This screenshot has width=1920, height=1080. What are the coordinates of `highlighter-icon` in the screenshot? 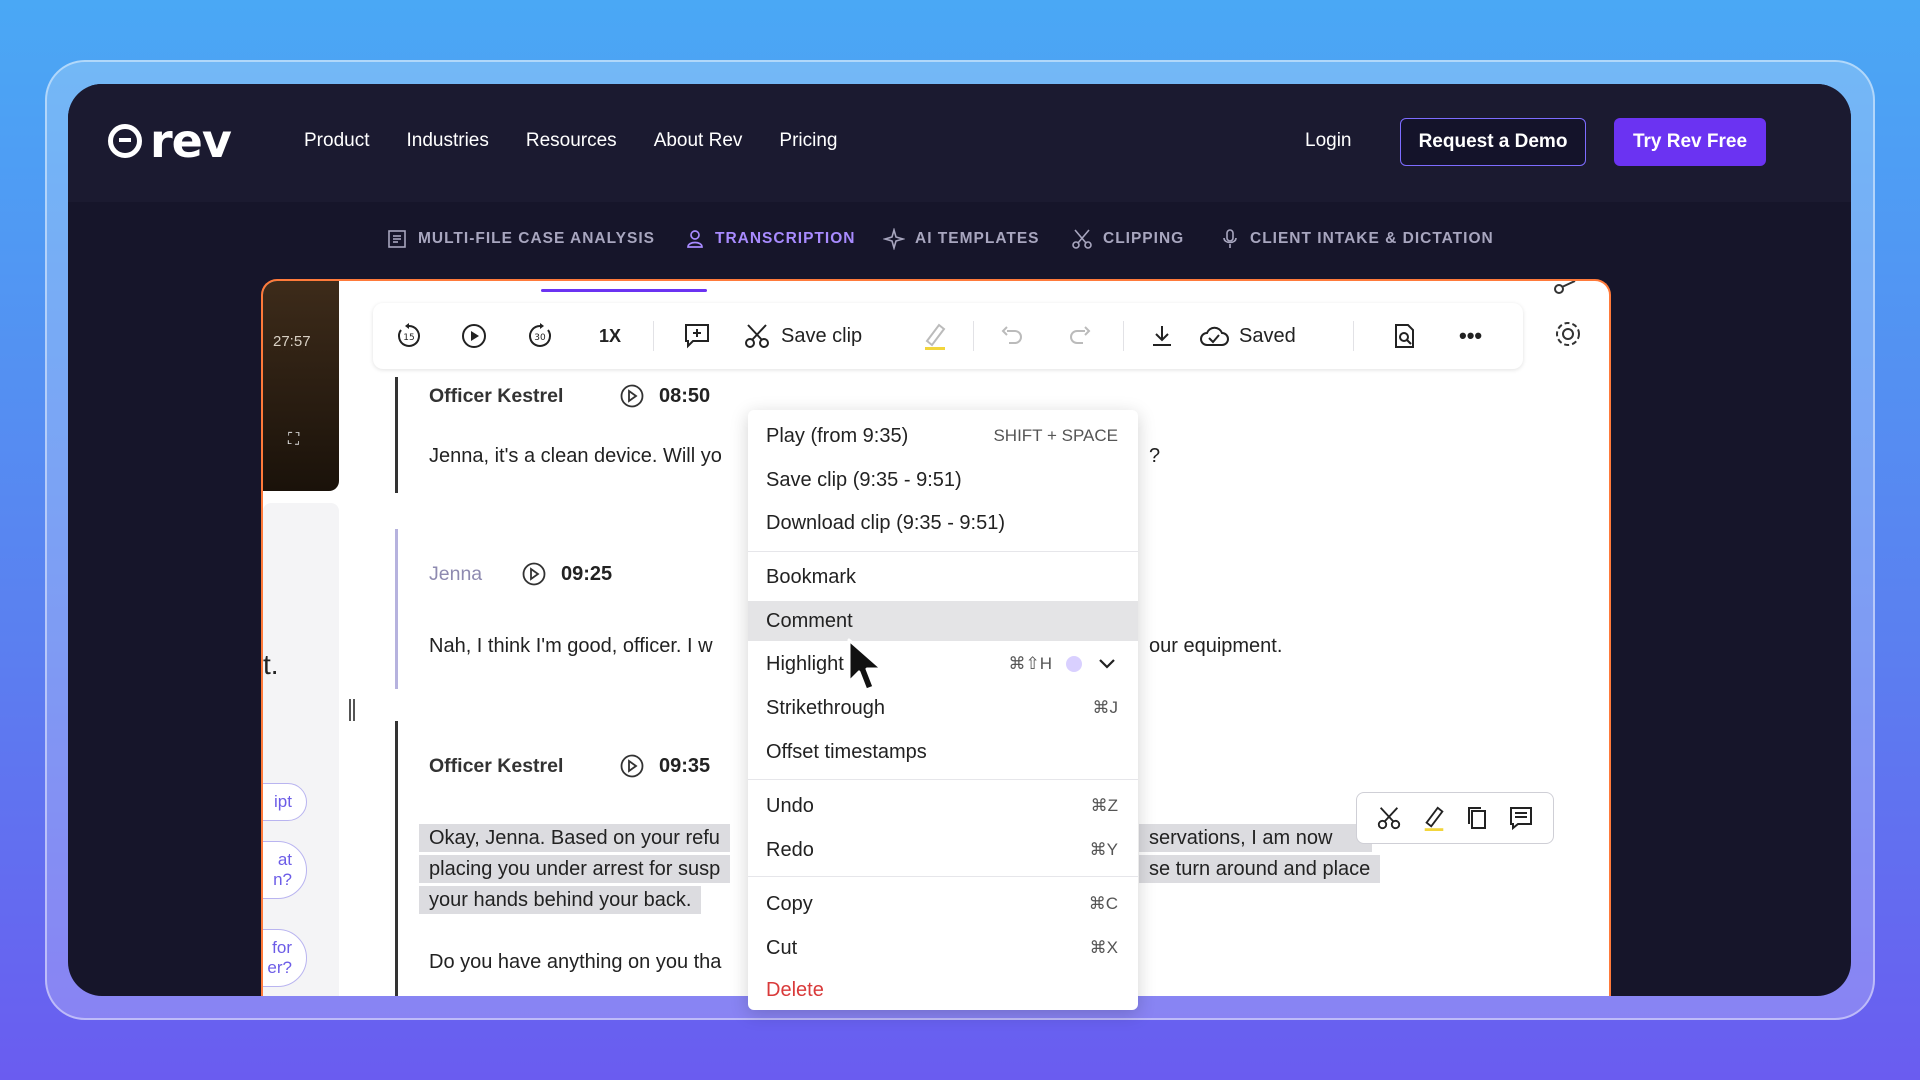 It's located at (1434, 818).